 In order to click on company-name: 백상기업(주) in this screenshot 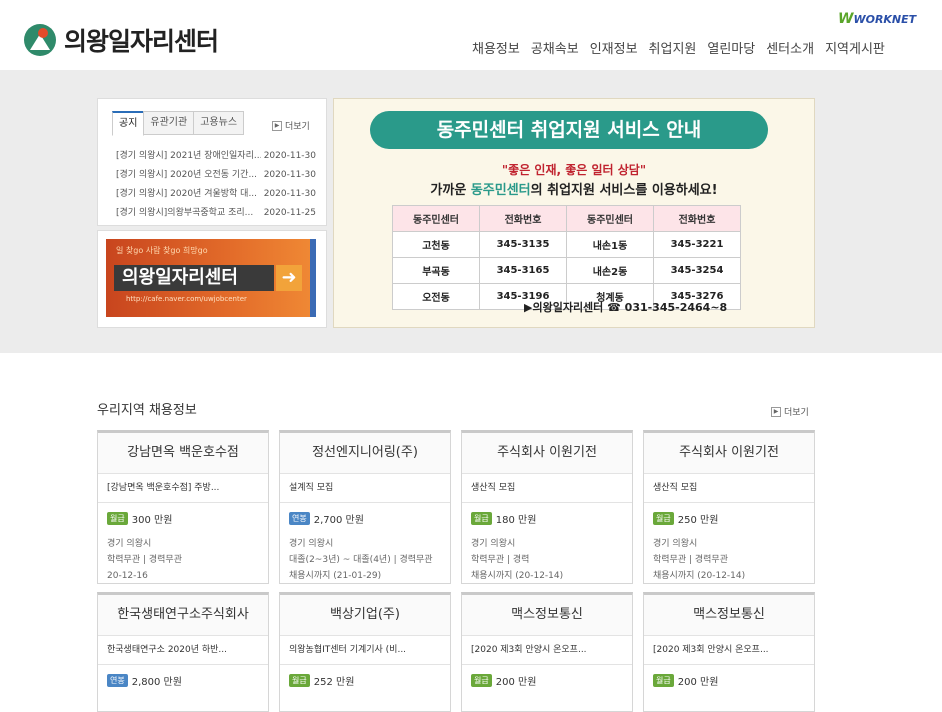, I will do `click(365, 615)`.